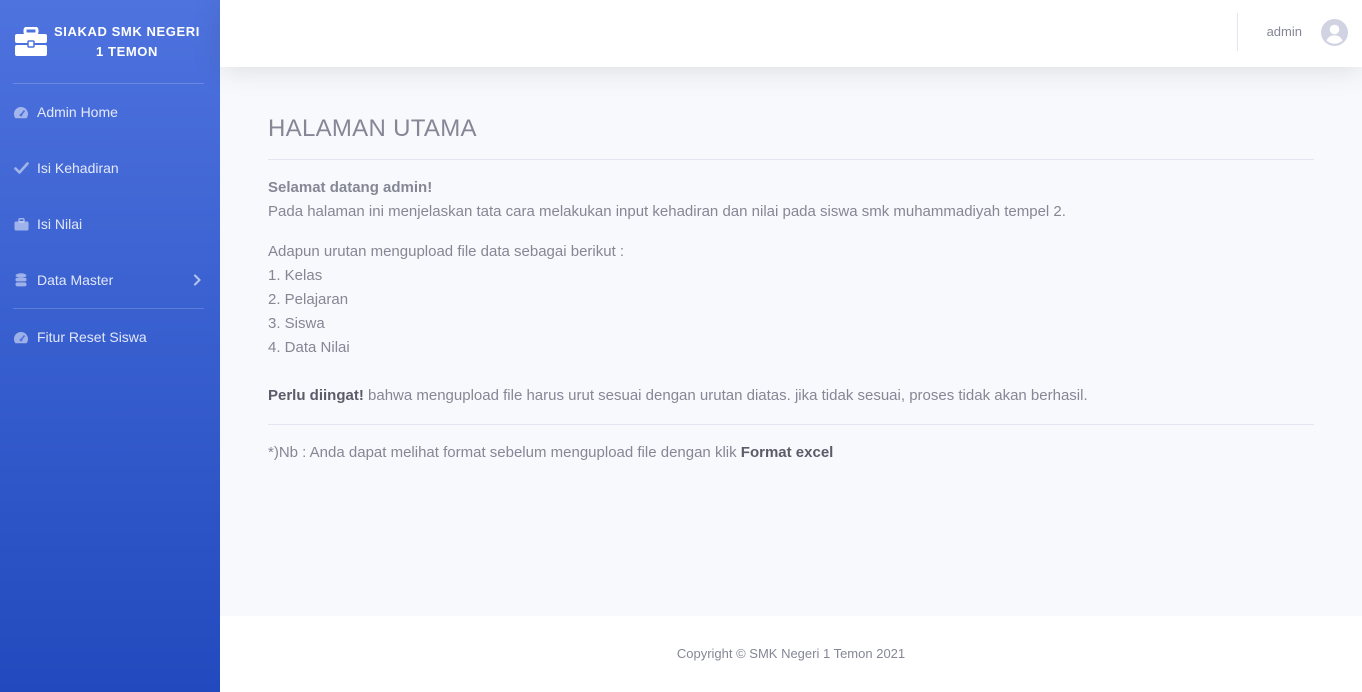 The width and height of the screenshot is (1362, 692). I want to click on list-item: 3. Siswa, so click(296, 323).